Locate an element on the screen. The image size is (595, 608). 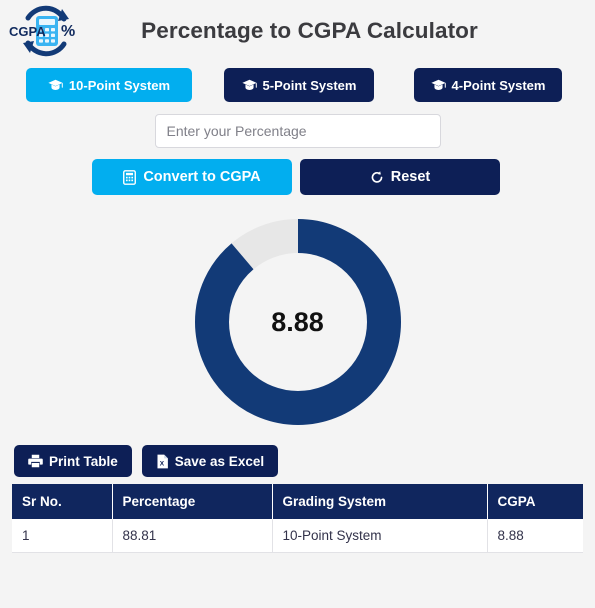
convert-button-label: Convert to CGPA is located at coordinates (202, 177).